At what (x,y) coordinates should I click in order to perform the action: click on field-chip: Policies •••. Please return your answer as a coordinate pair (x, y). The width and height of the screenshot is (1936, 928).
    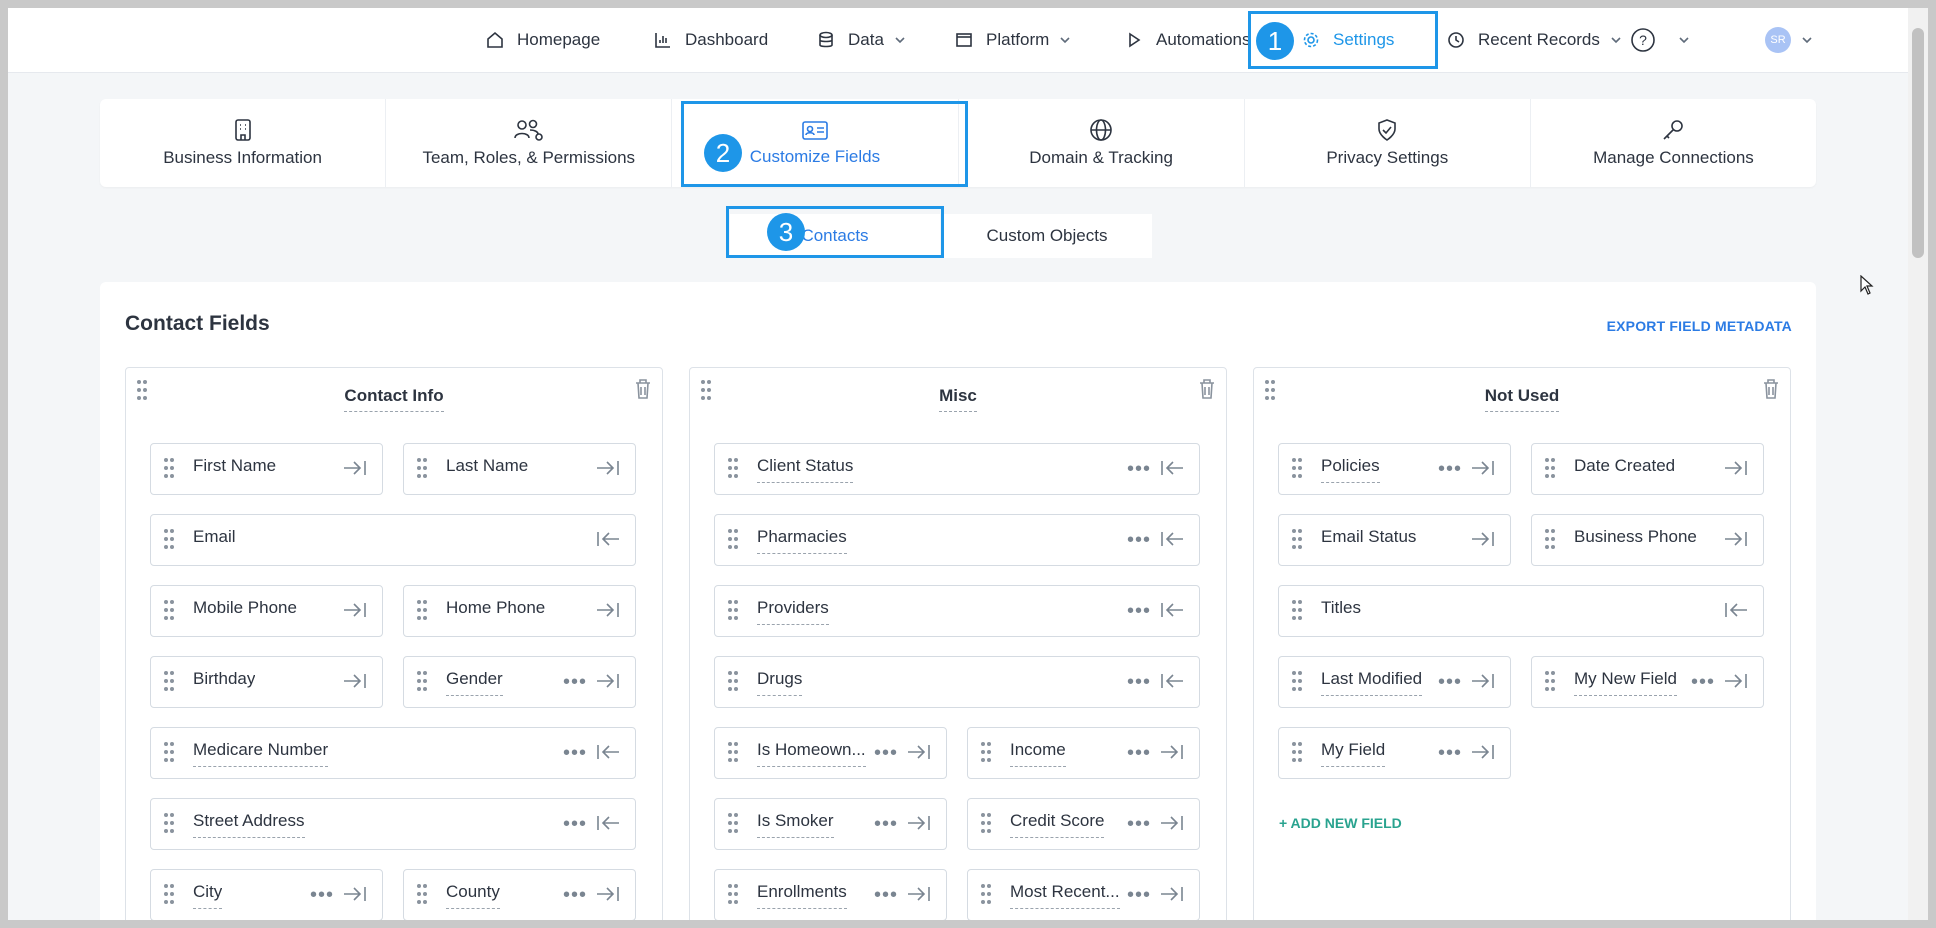
    Looking at the image, I should click on (1394, 469).